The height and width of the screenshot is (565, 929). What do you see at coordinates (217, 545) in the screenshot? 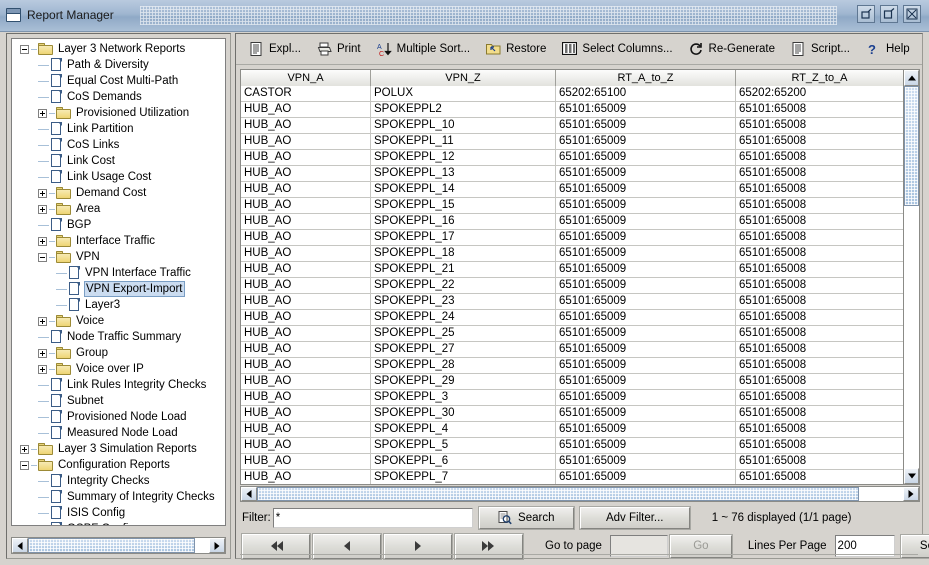
I see `scroll-right-icon` at bounding box center [217, 545].